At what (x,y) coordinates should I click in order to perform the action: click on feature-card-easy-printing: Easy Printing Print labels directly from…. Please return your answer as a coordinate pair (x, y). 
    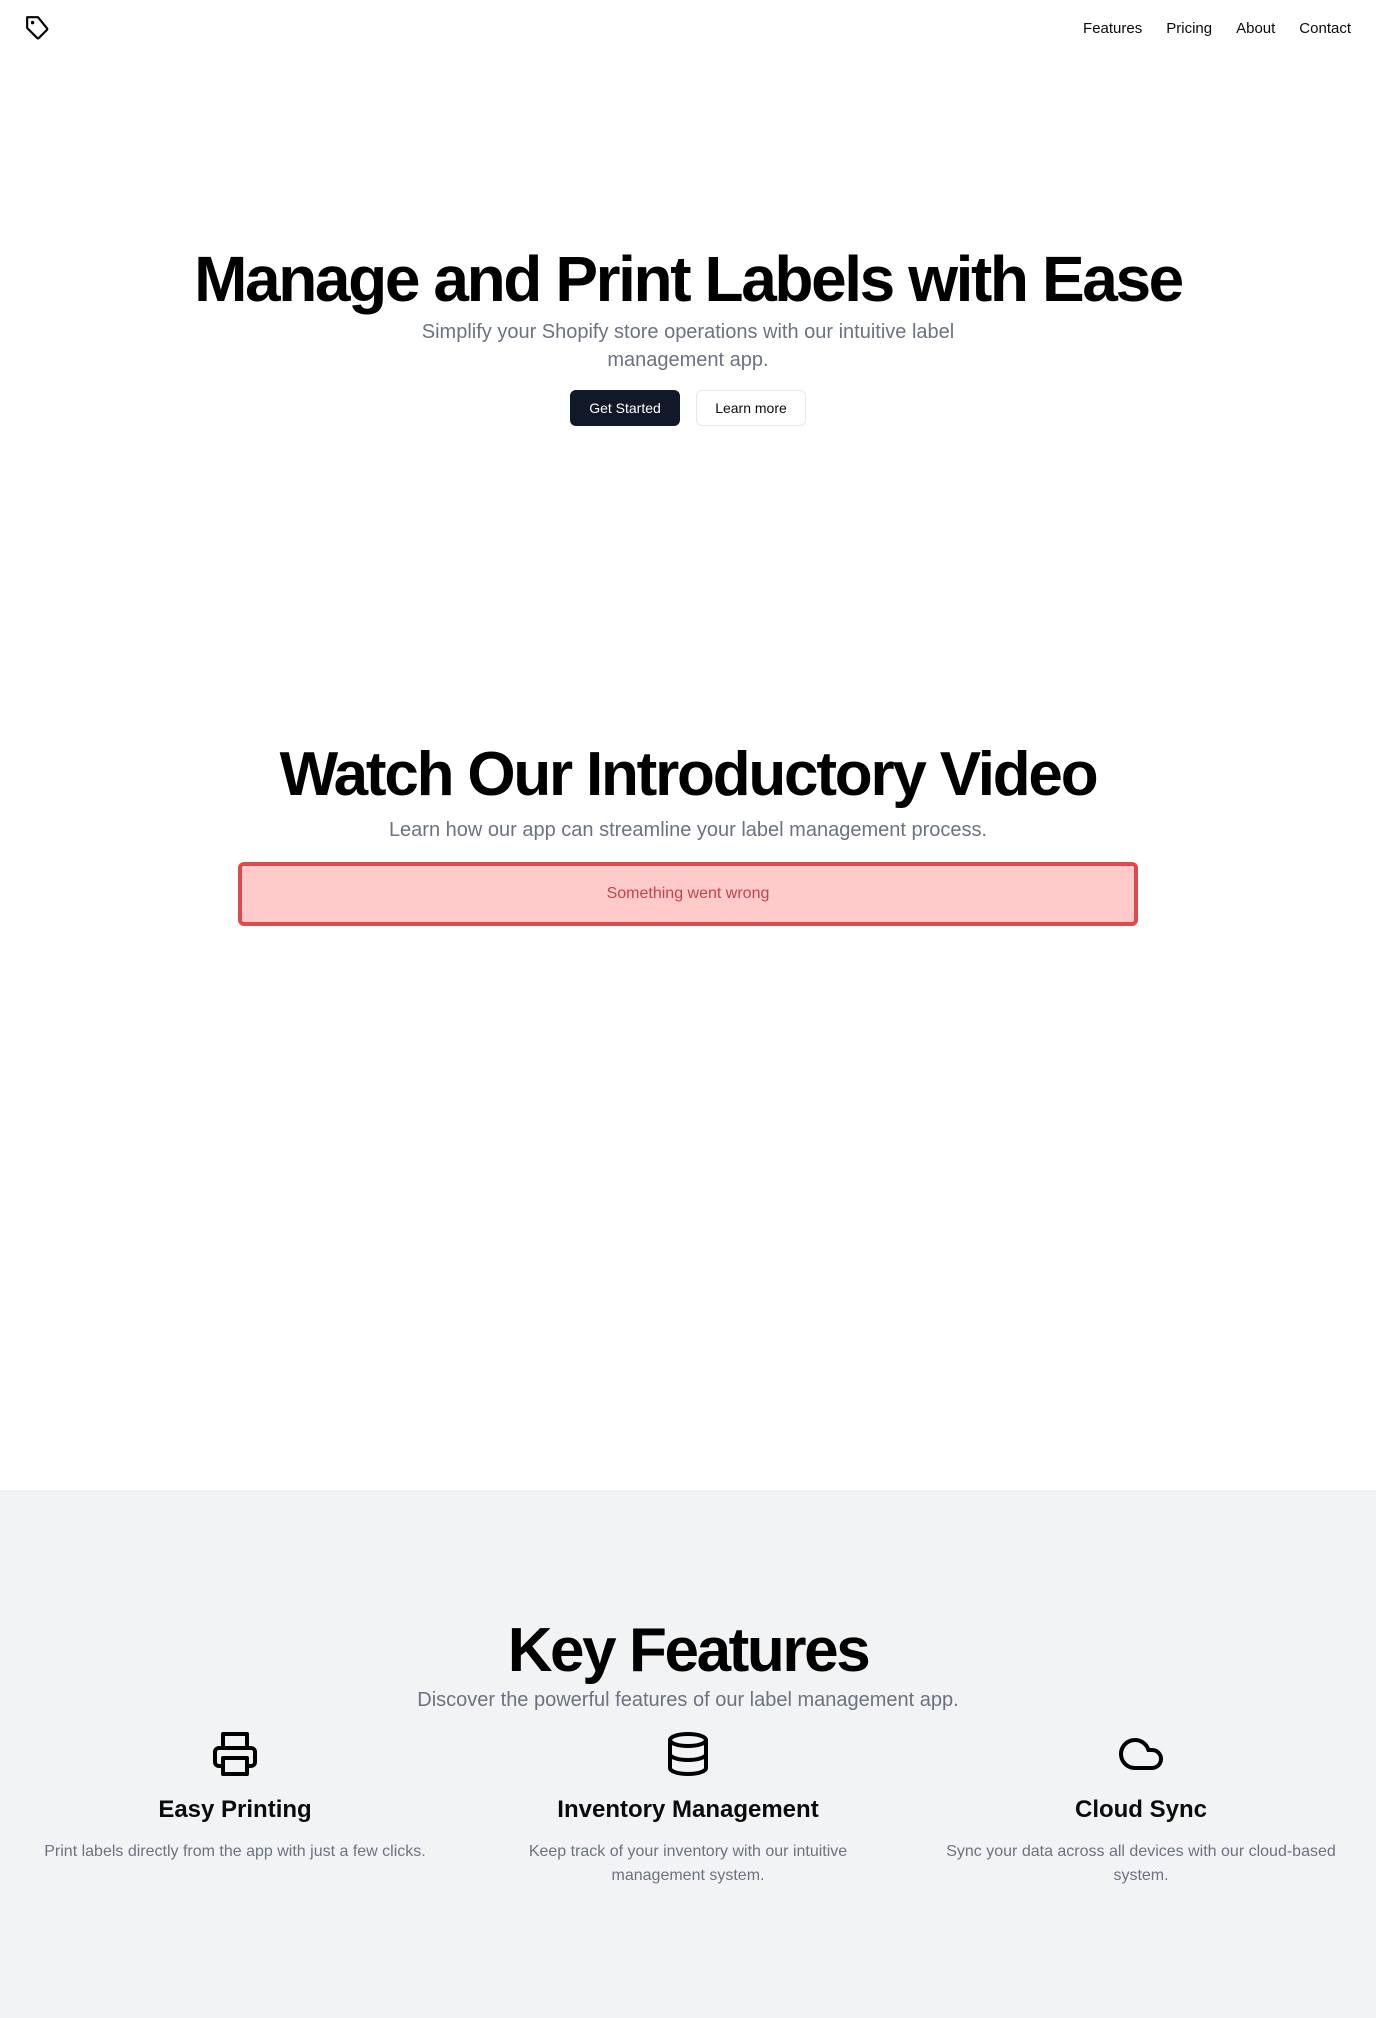
    Looking at the image, I should click on (235, 1797).